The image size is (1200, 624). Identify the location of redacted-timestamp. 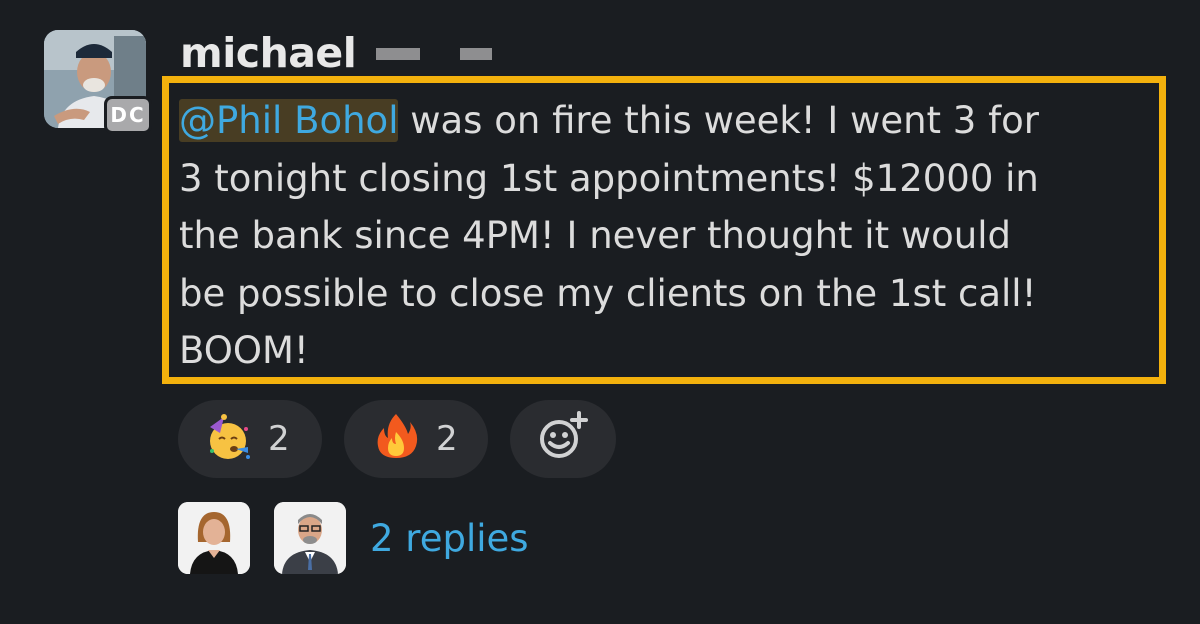
(398, 54).